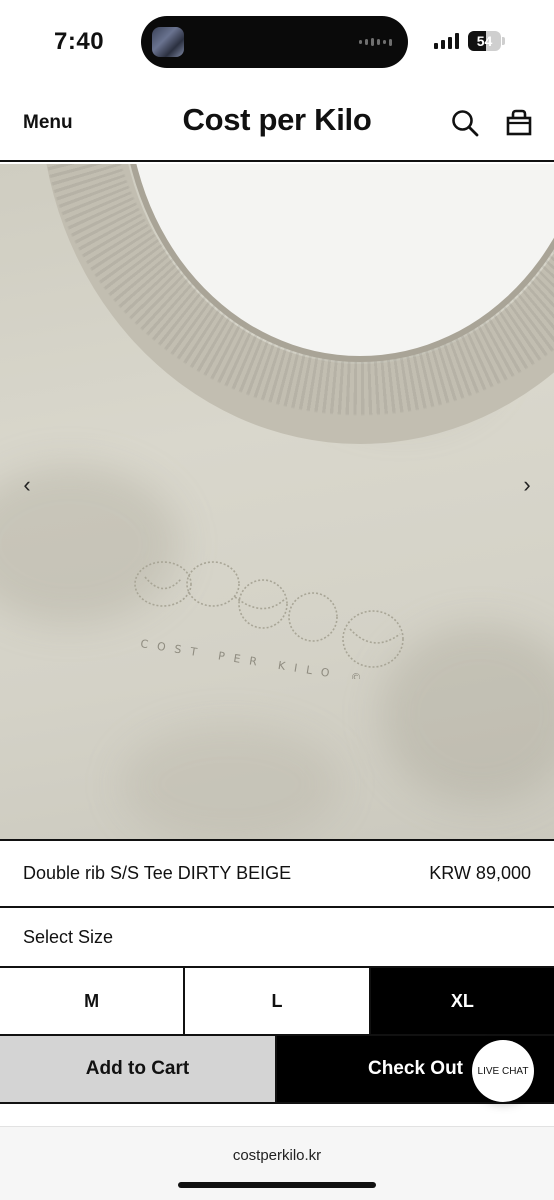  I want to click on product-name: Double rib S/S Tee DIRTY BEIGE, so click(157, 873).